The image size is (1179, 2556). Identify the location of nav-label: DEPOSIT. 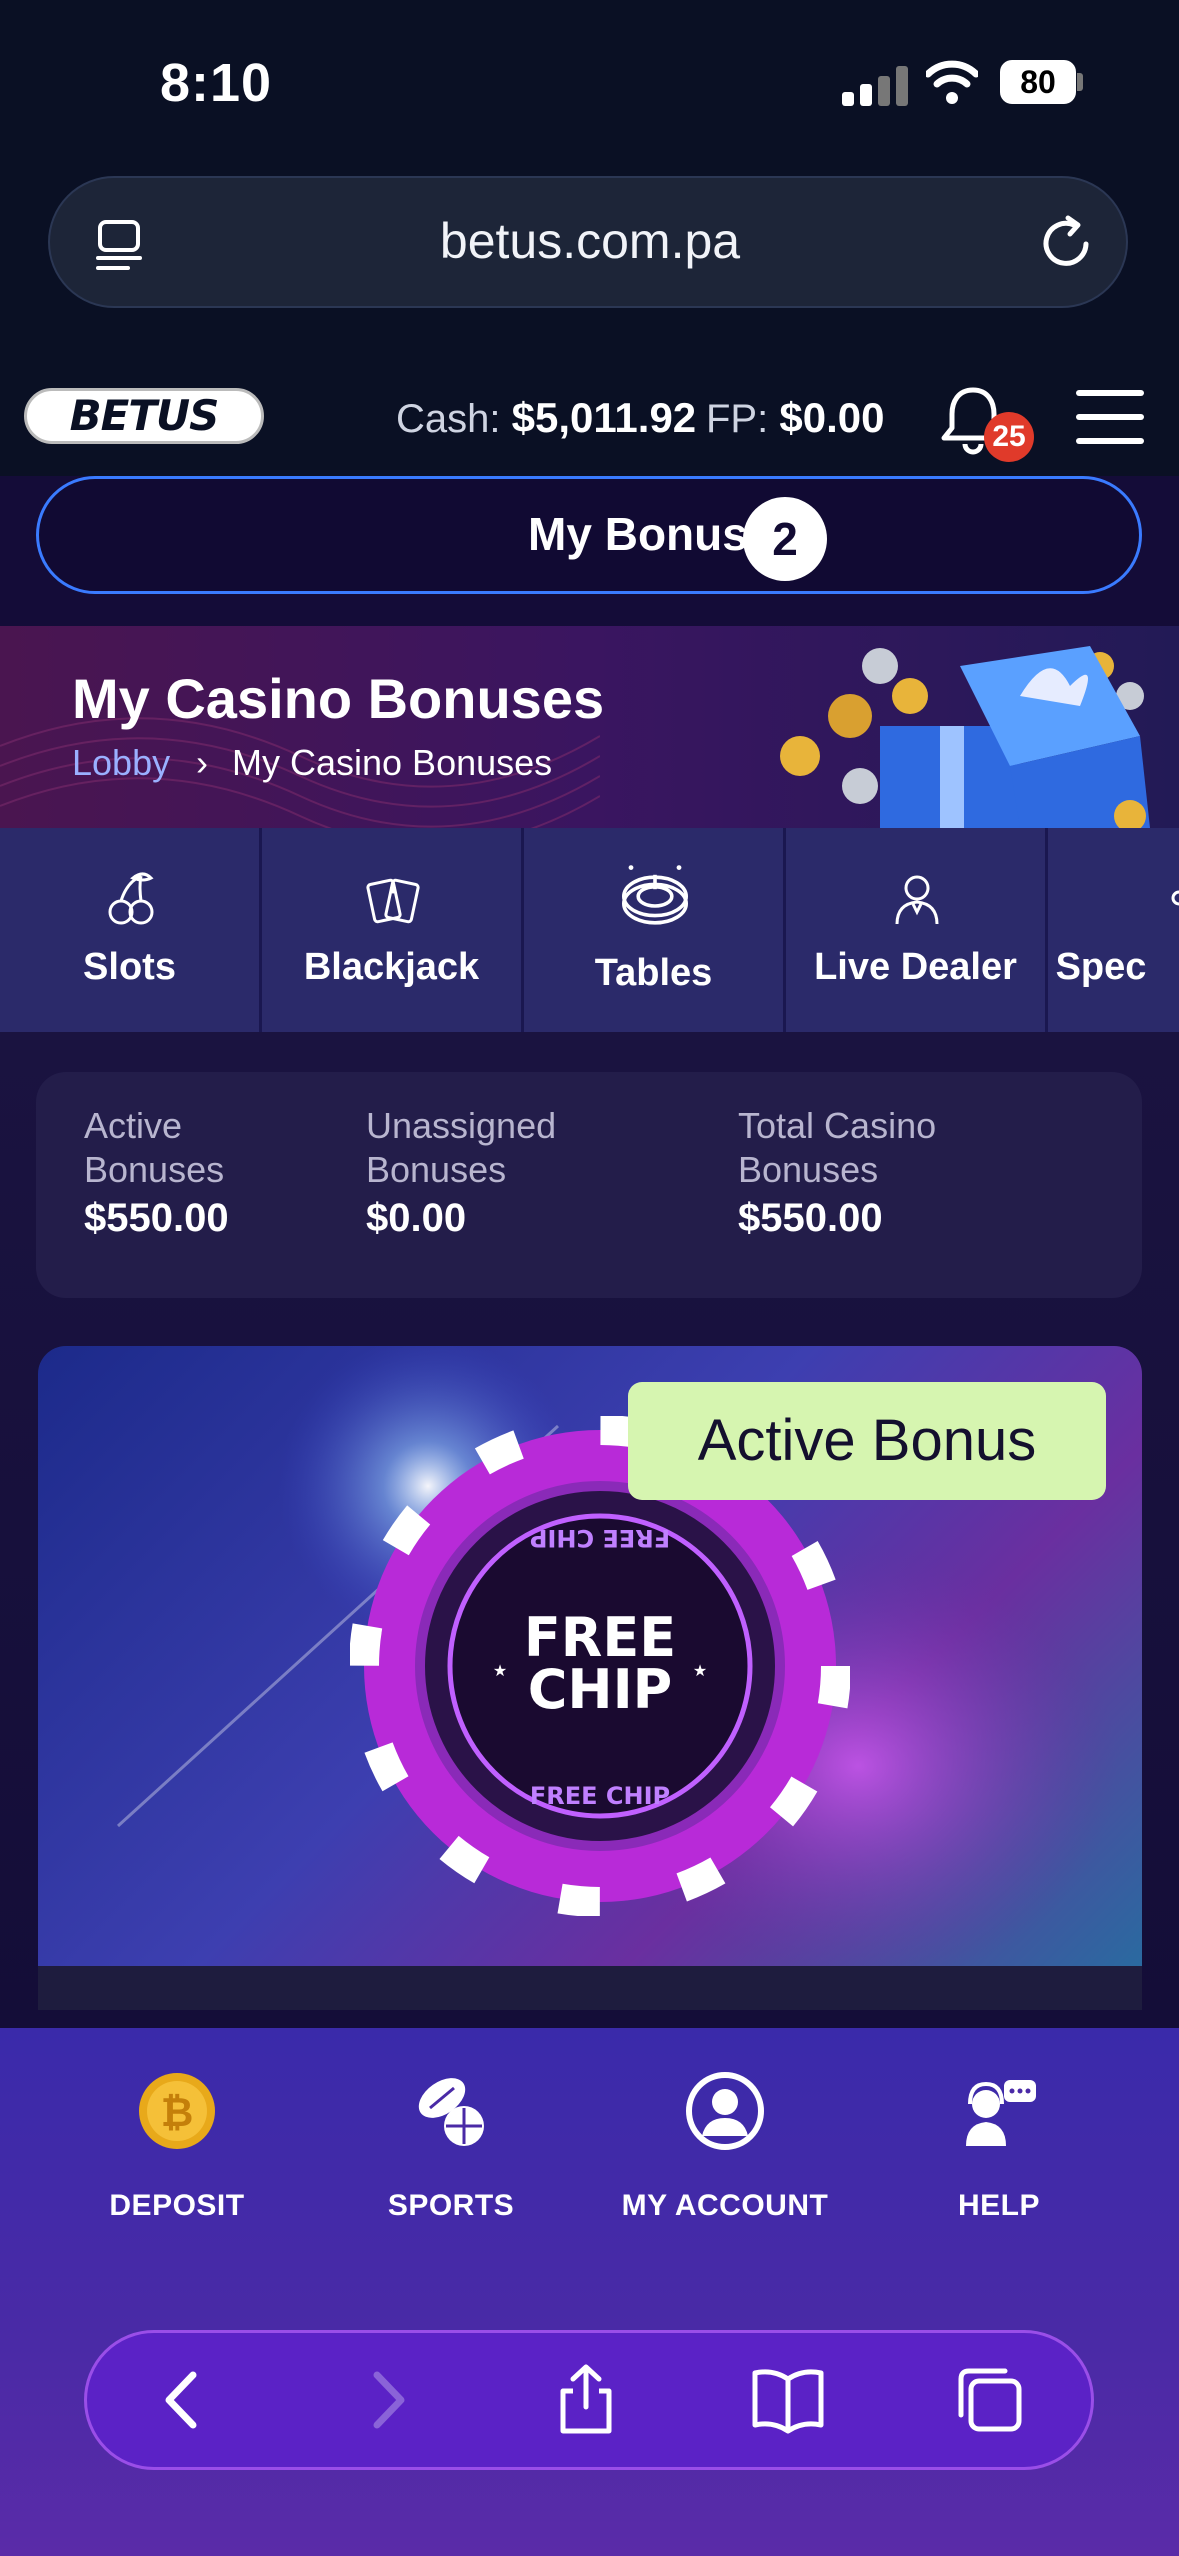
(177, 2205).